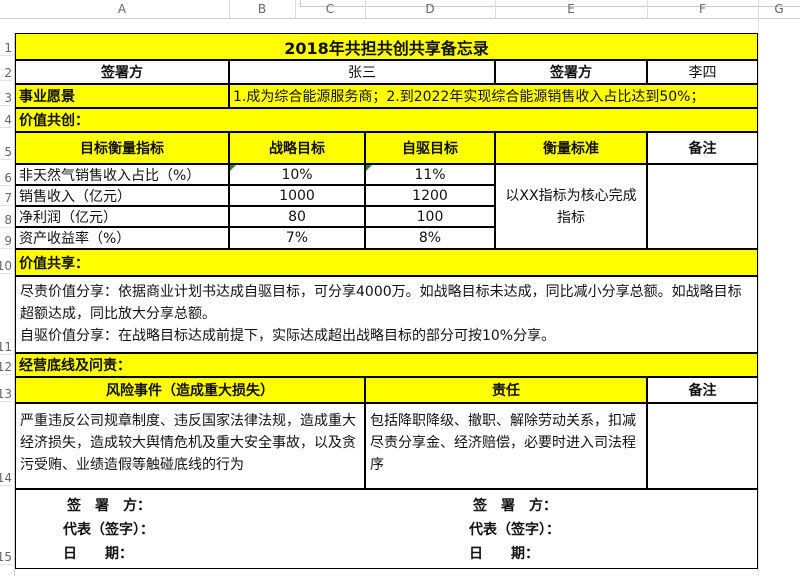  What do you see at coordinates (702, 72) in the screenshot?
I see `party-b-name: 李四` at bounding box center [702, 72].